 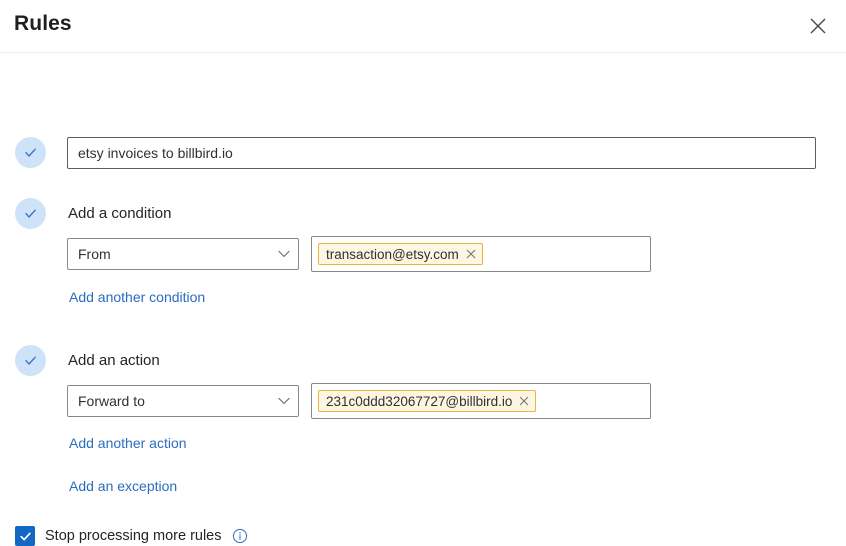 I want to click on rule-name-status-check, so click(x=30, y=152).